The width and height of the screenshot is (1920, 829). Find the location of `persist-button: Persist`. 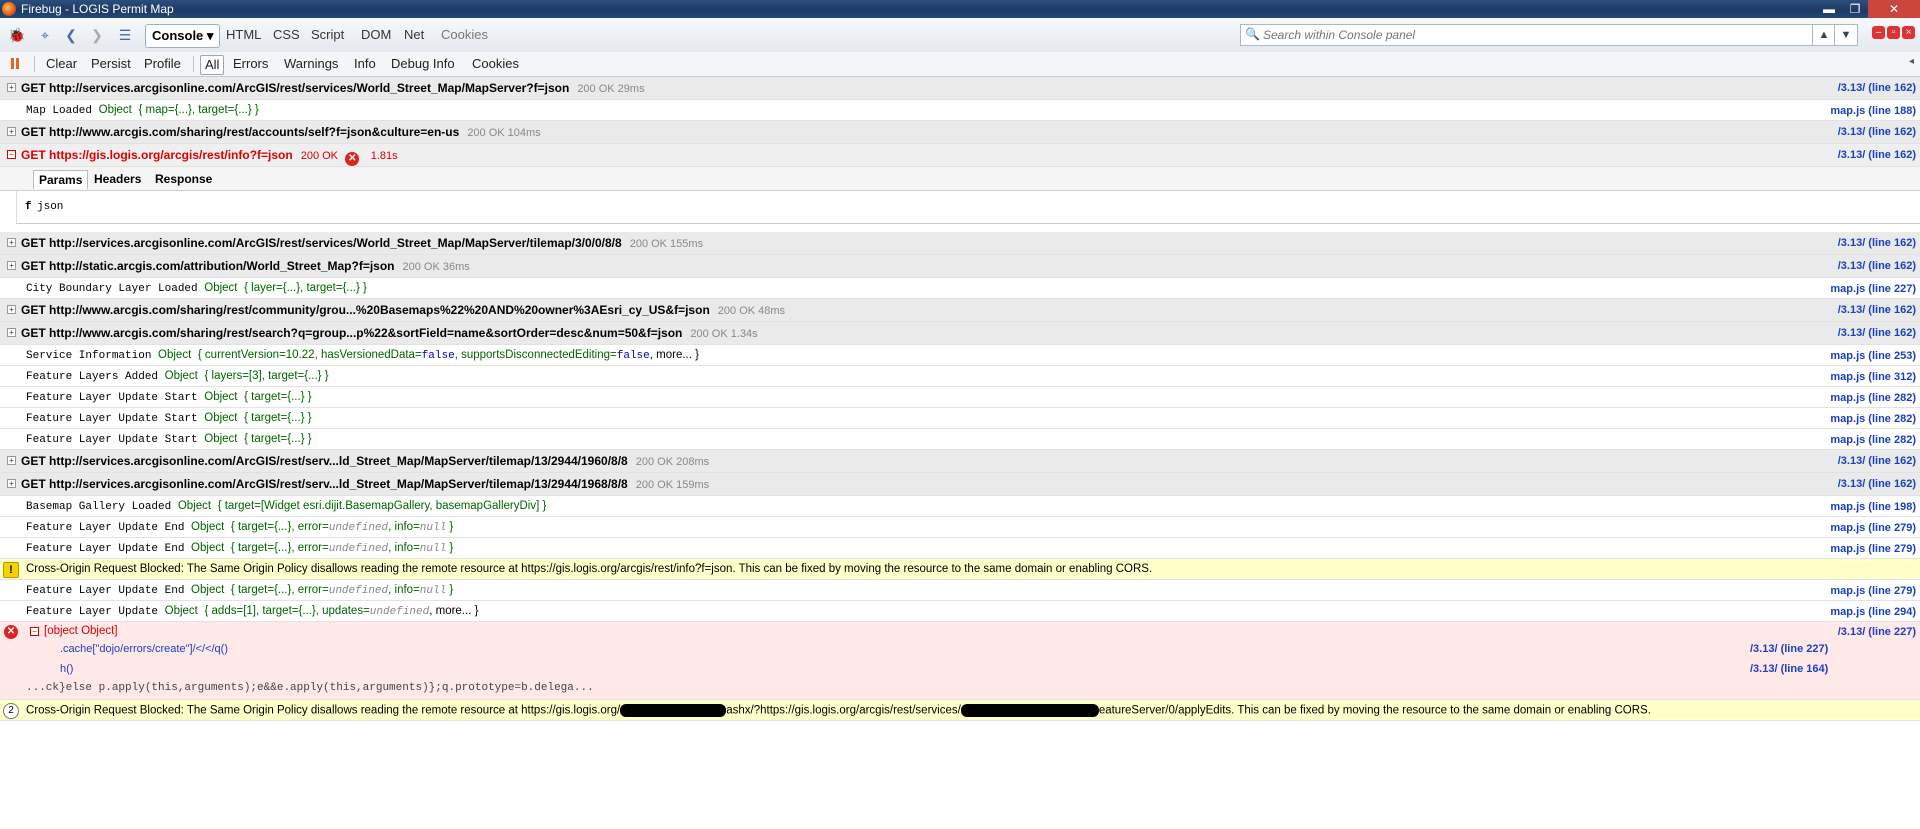

persist-button: Persist is located at coordinates (111, 64).